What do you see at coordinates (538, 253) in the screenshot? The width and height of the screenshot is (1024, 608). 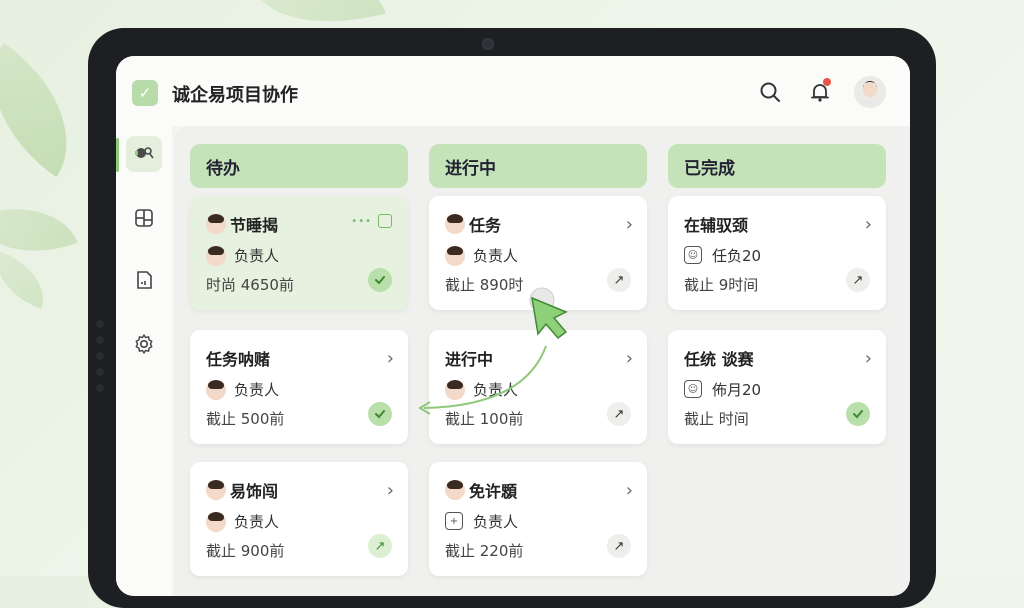 I see `task-card: 任务 › 负责人 截止 890时 ↗` at bounding box center [538, 253].